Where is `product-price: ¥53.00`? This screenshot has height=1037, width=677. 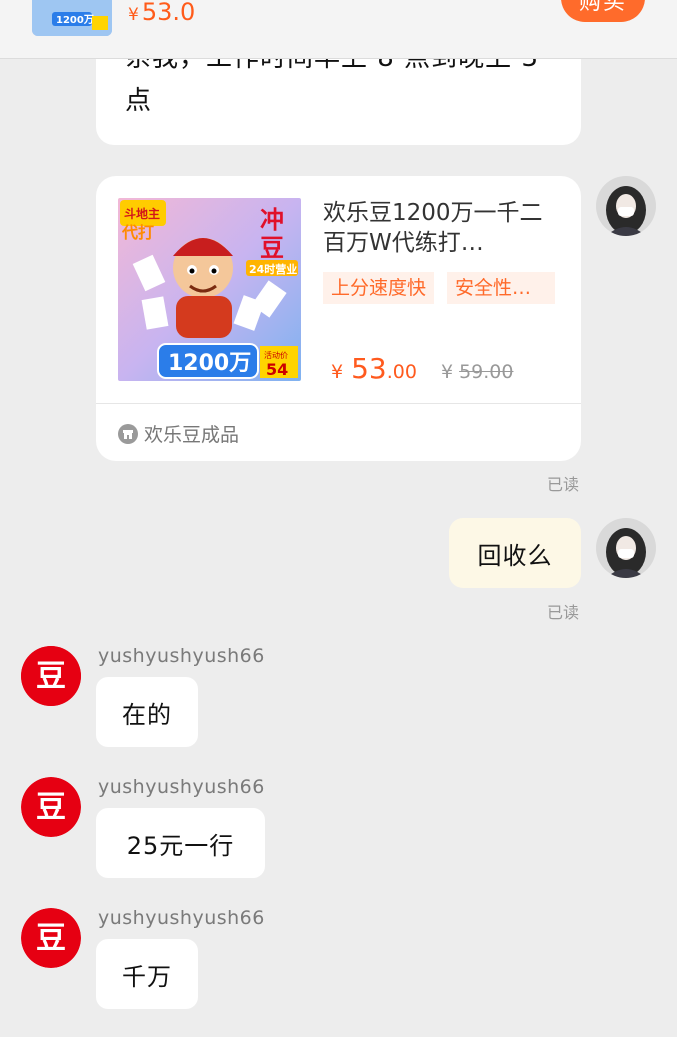
product-price: ¥53.00 is located at coordinates (374, 368).